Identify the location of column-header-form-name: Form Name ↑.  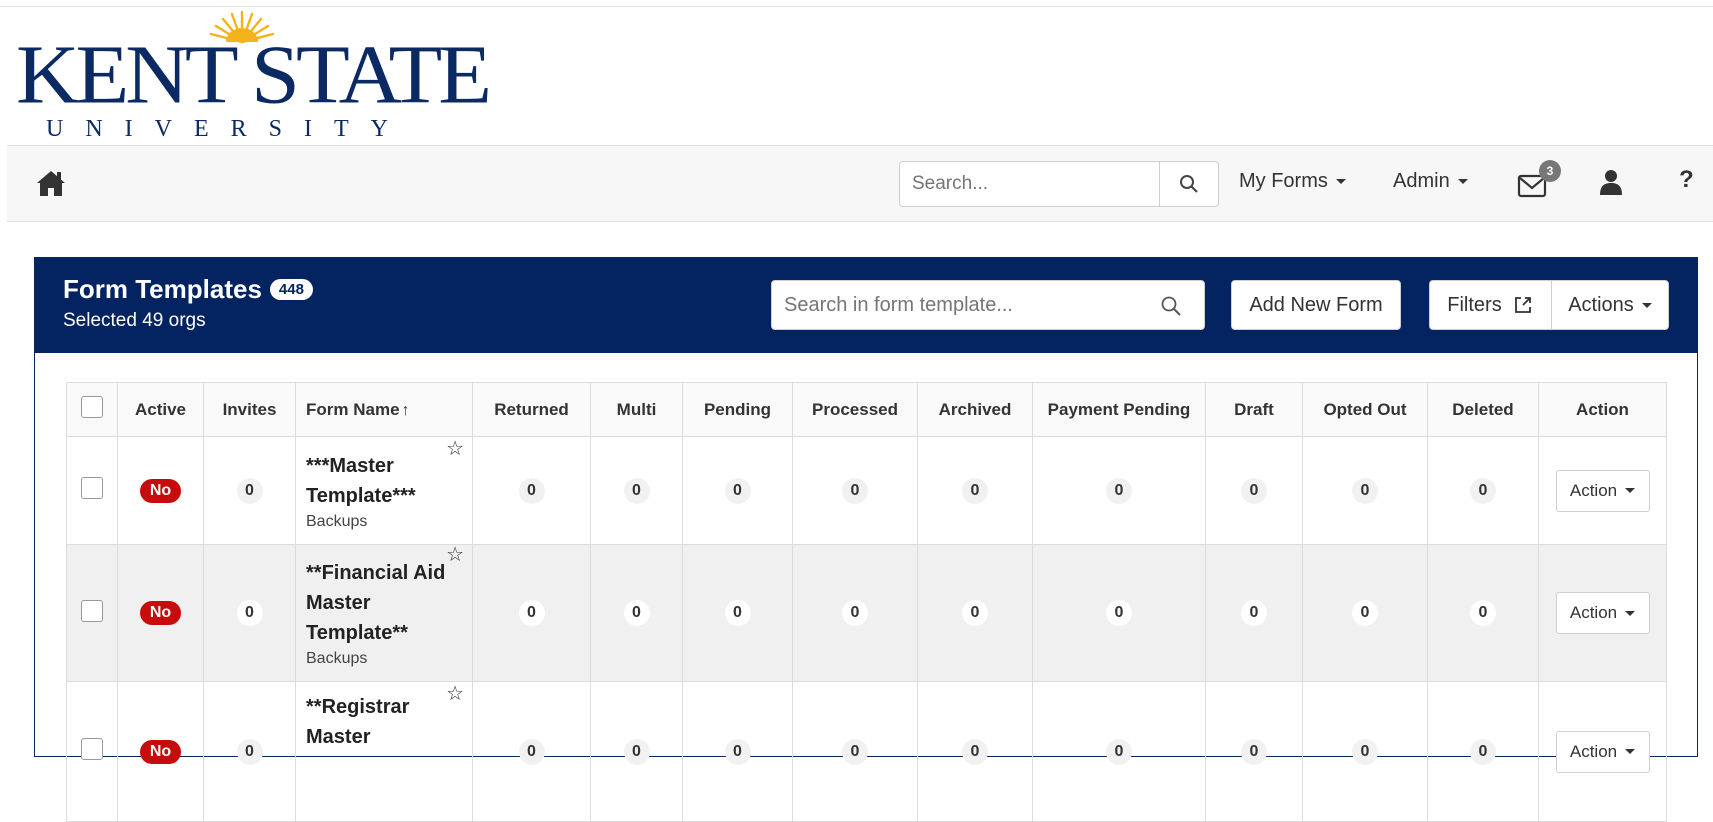
(384, 409).